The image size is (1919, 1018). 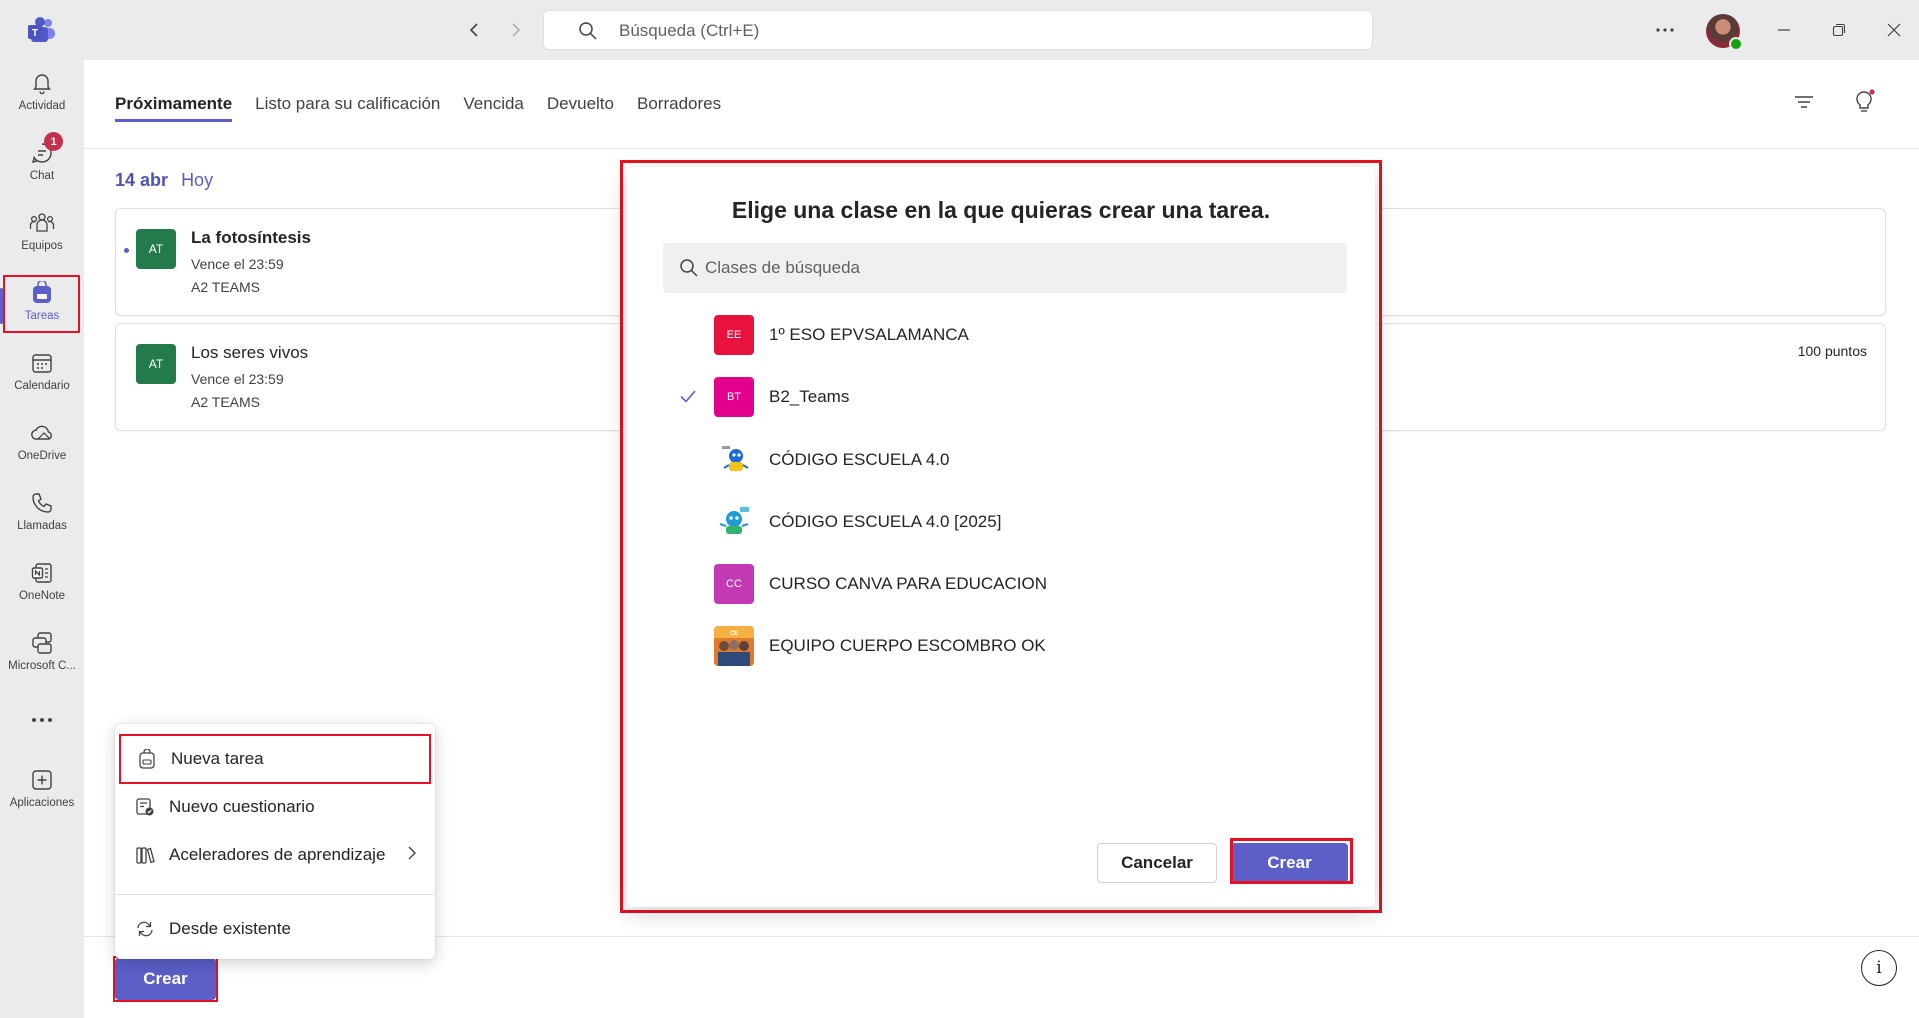 What do you see at coordinates (230, 928) in the screenshot?
I see `menu-item-label: Desde existente` at bounding box center [230, 928].